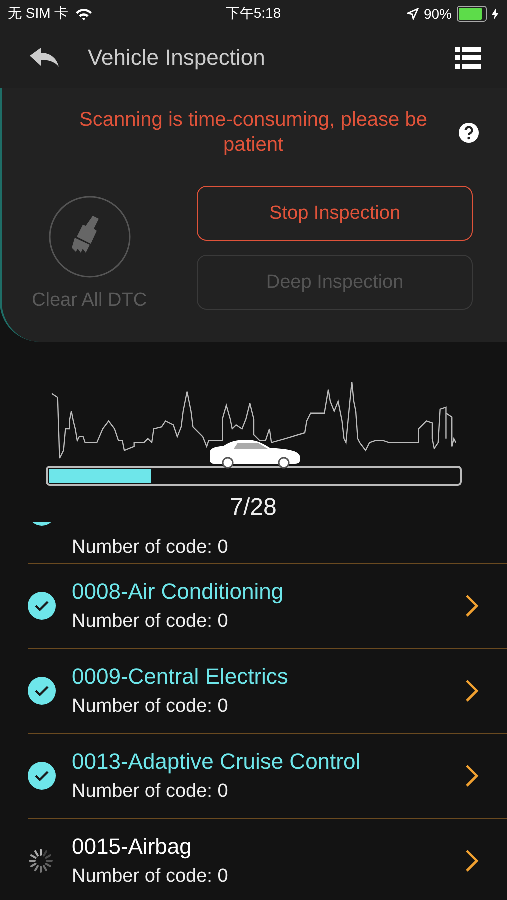 Image resolution: width=507 pixels, height=900 pixels. Describe the element at coordinates (45, 58) in the screenshot. I see `back-icon` at that location.